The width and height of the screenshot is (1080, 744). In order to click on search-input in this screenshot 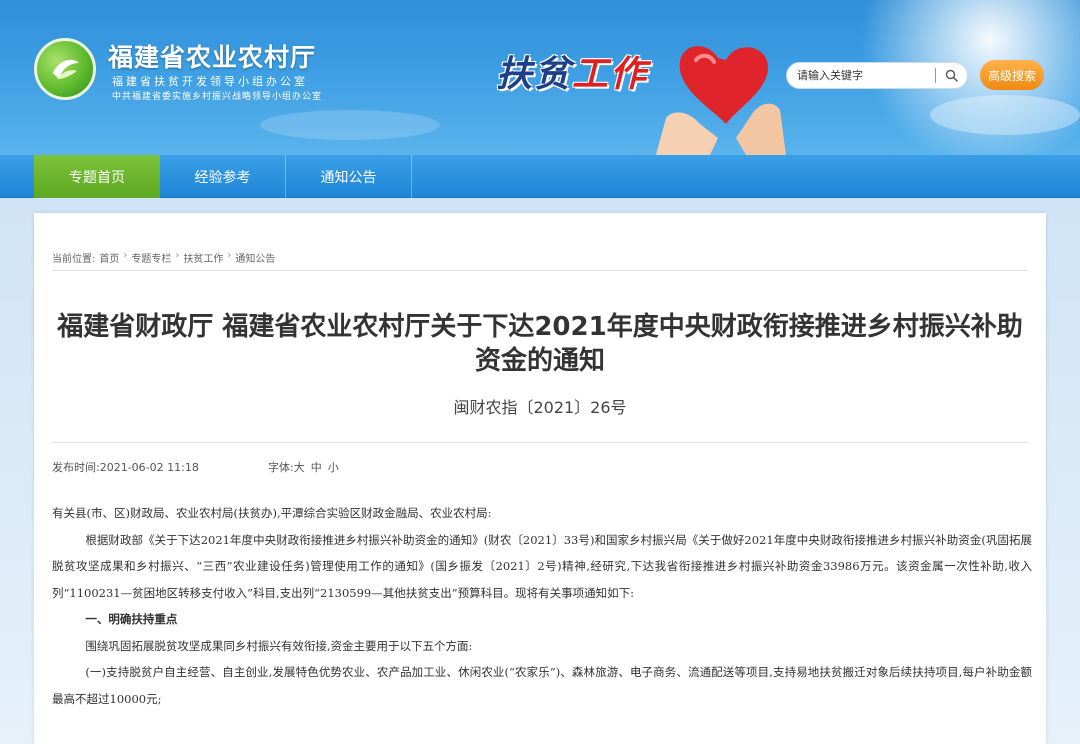, I will do `click(861, 75)`.